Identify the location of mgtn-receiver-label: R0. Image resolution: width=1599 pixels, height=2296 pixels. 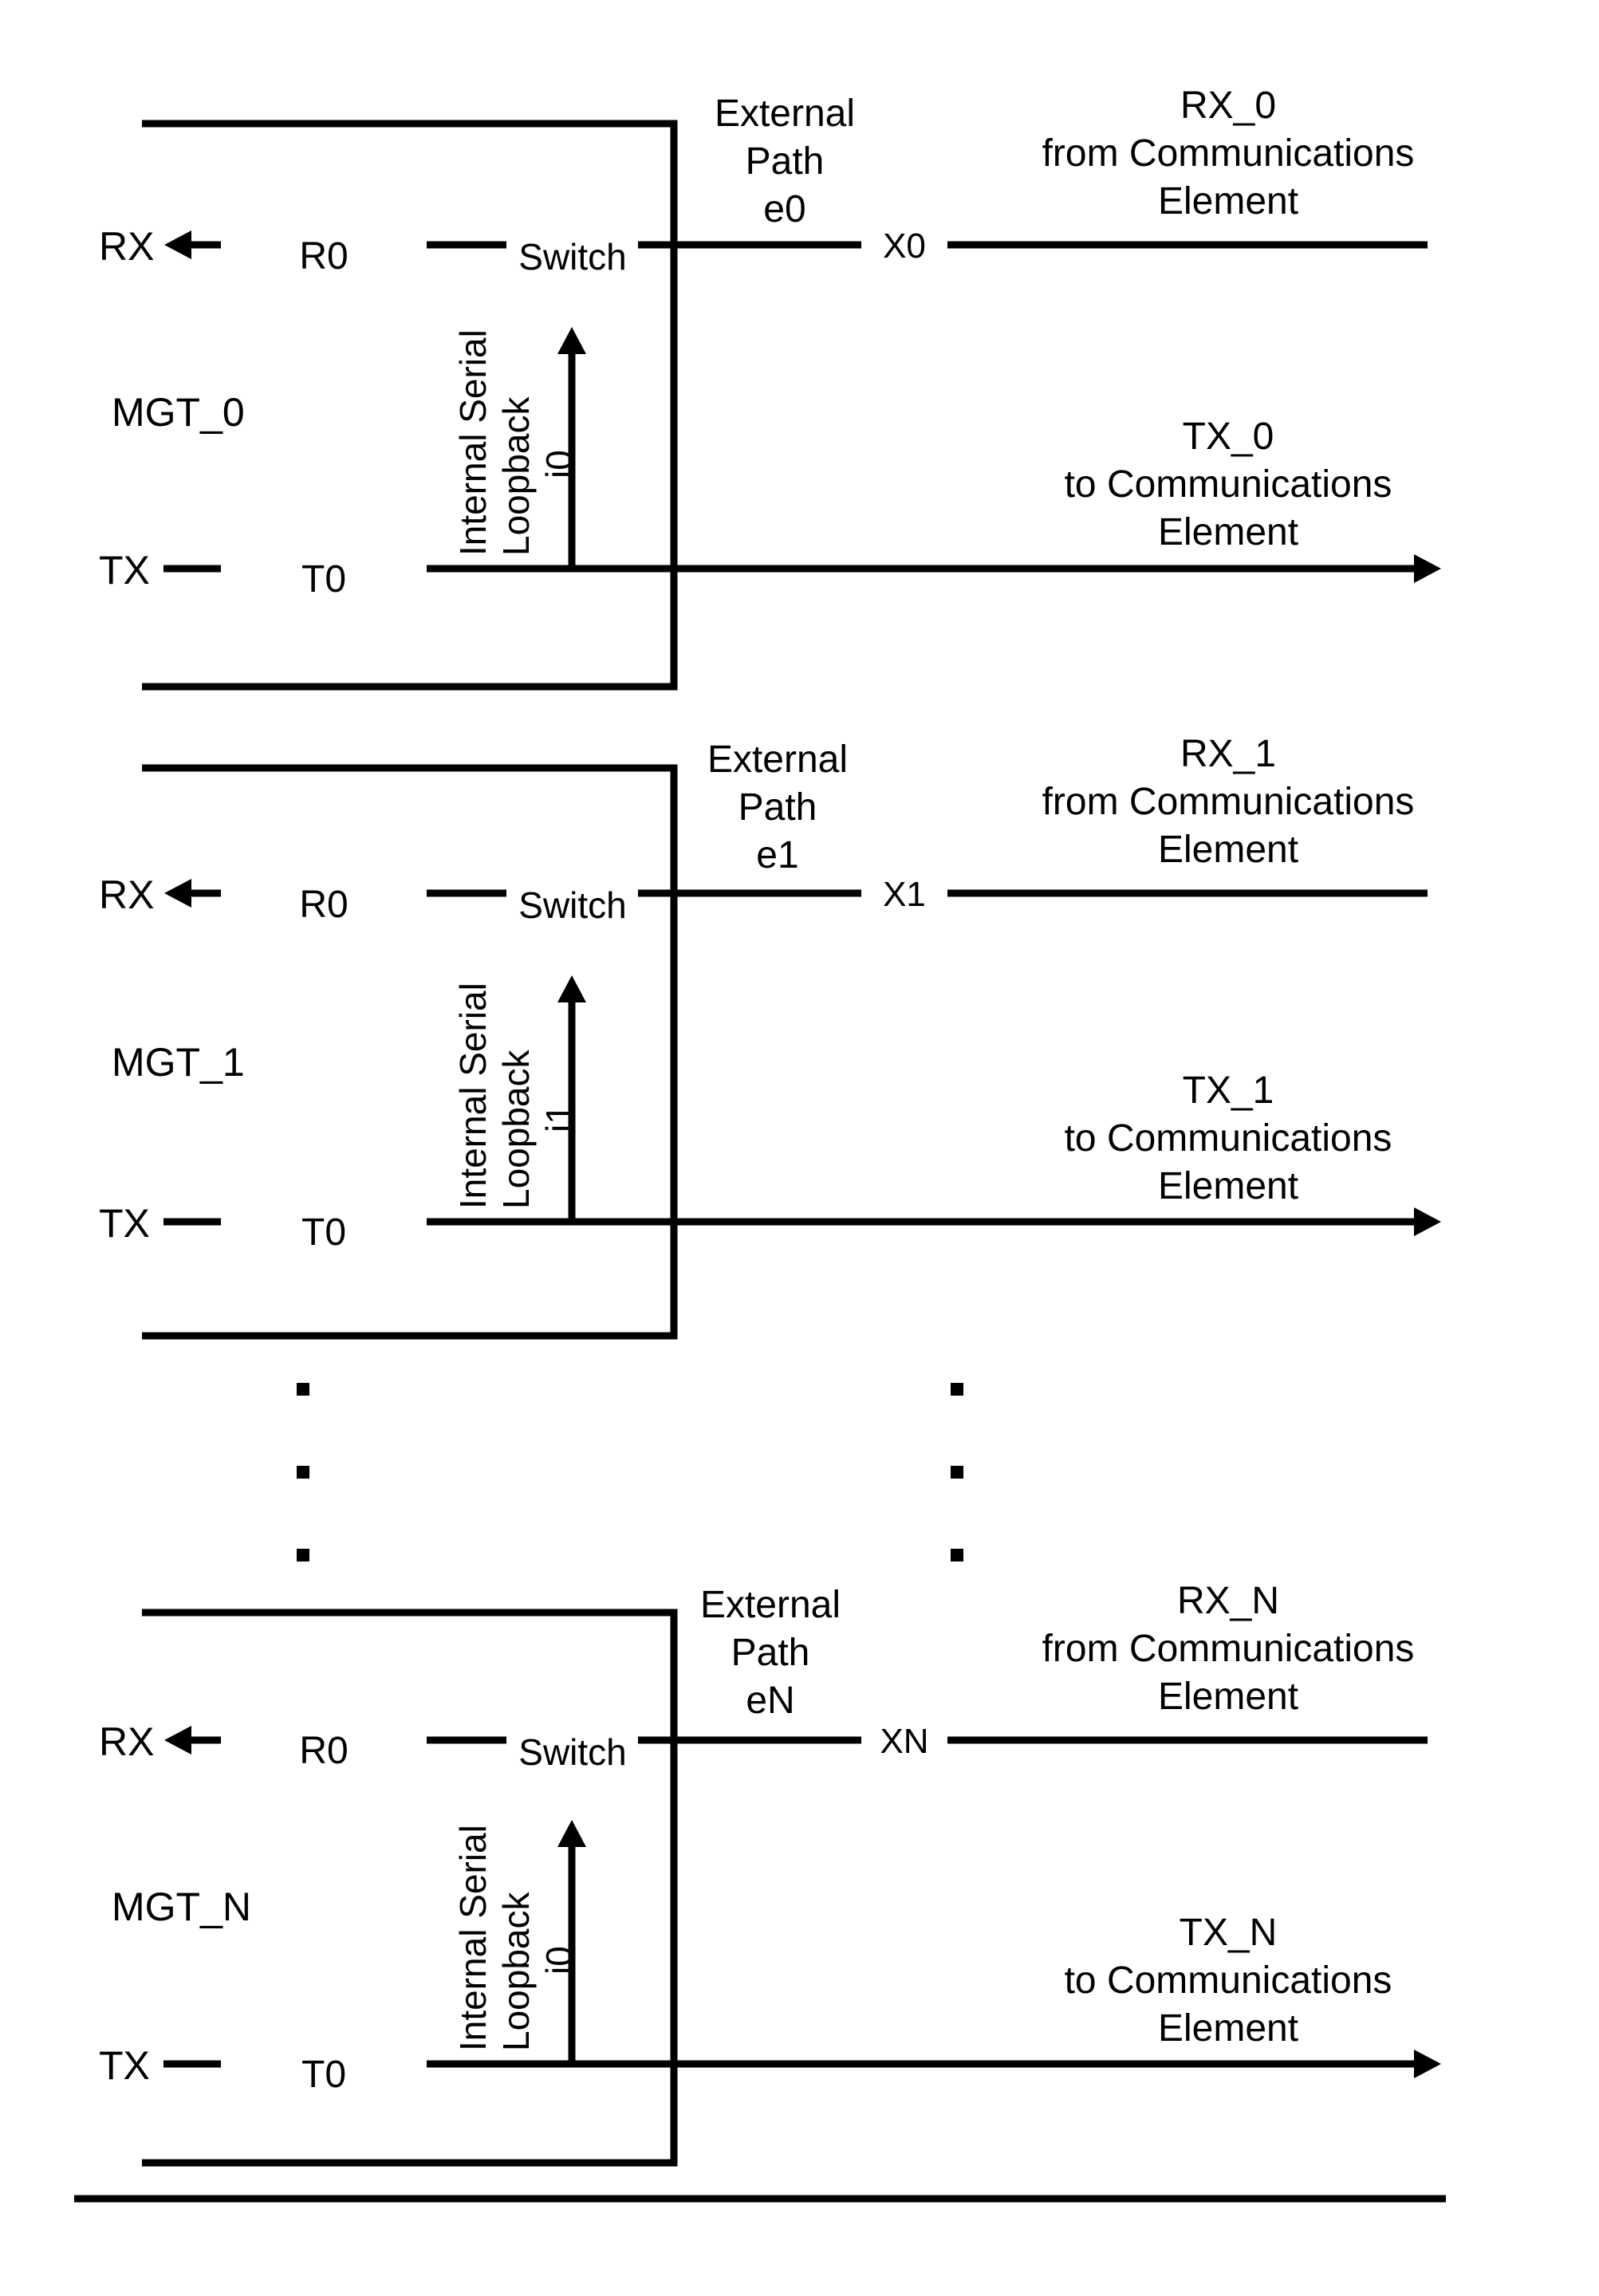
(324, 1751).